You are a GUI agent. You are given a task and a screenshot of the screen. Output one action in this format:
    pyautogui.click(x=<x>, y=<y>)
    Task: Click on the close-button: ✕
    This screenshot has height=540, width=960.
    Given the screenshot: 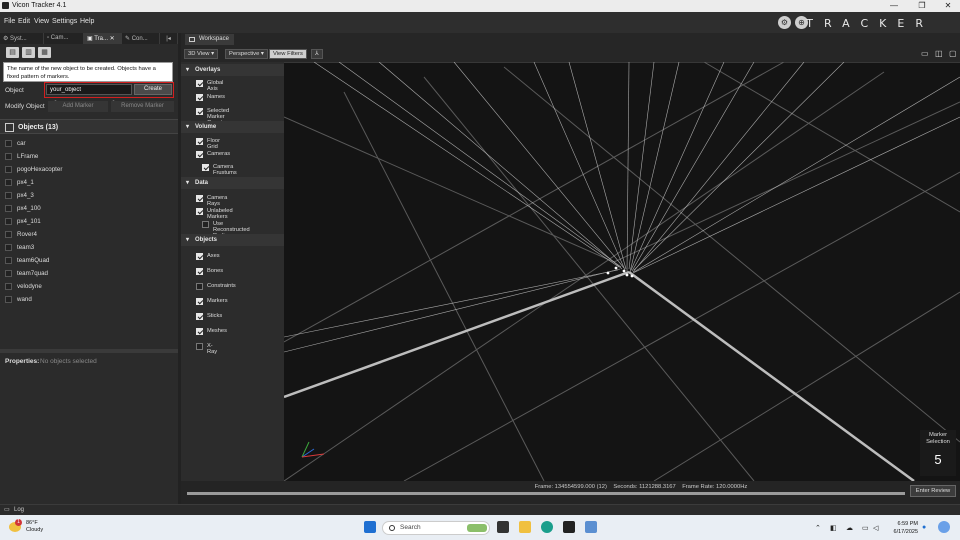 What is the action you would take?
    pyautogui.click(x=948, y=5)
    